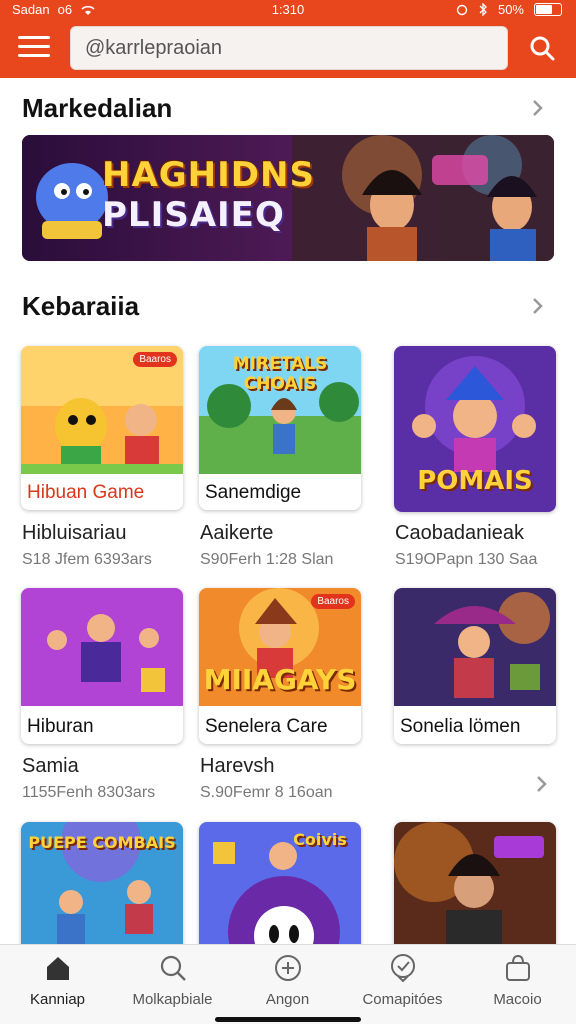 The image size is (576, 1024). What do you see at coordinates (266, 726) in the screenshot?
I see `card-caption: Senelera Care` at bounding box center [266, 726].